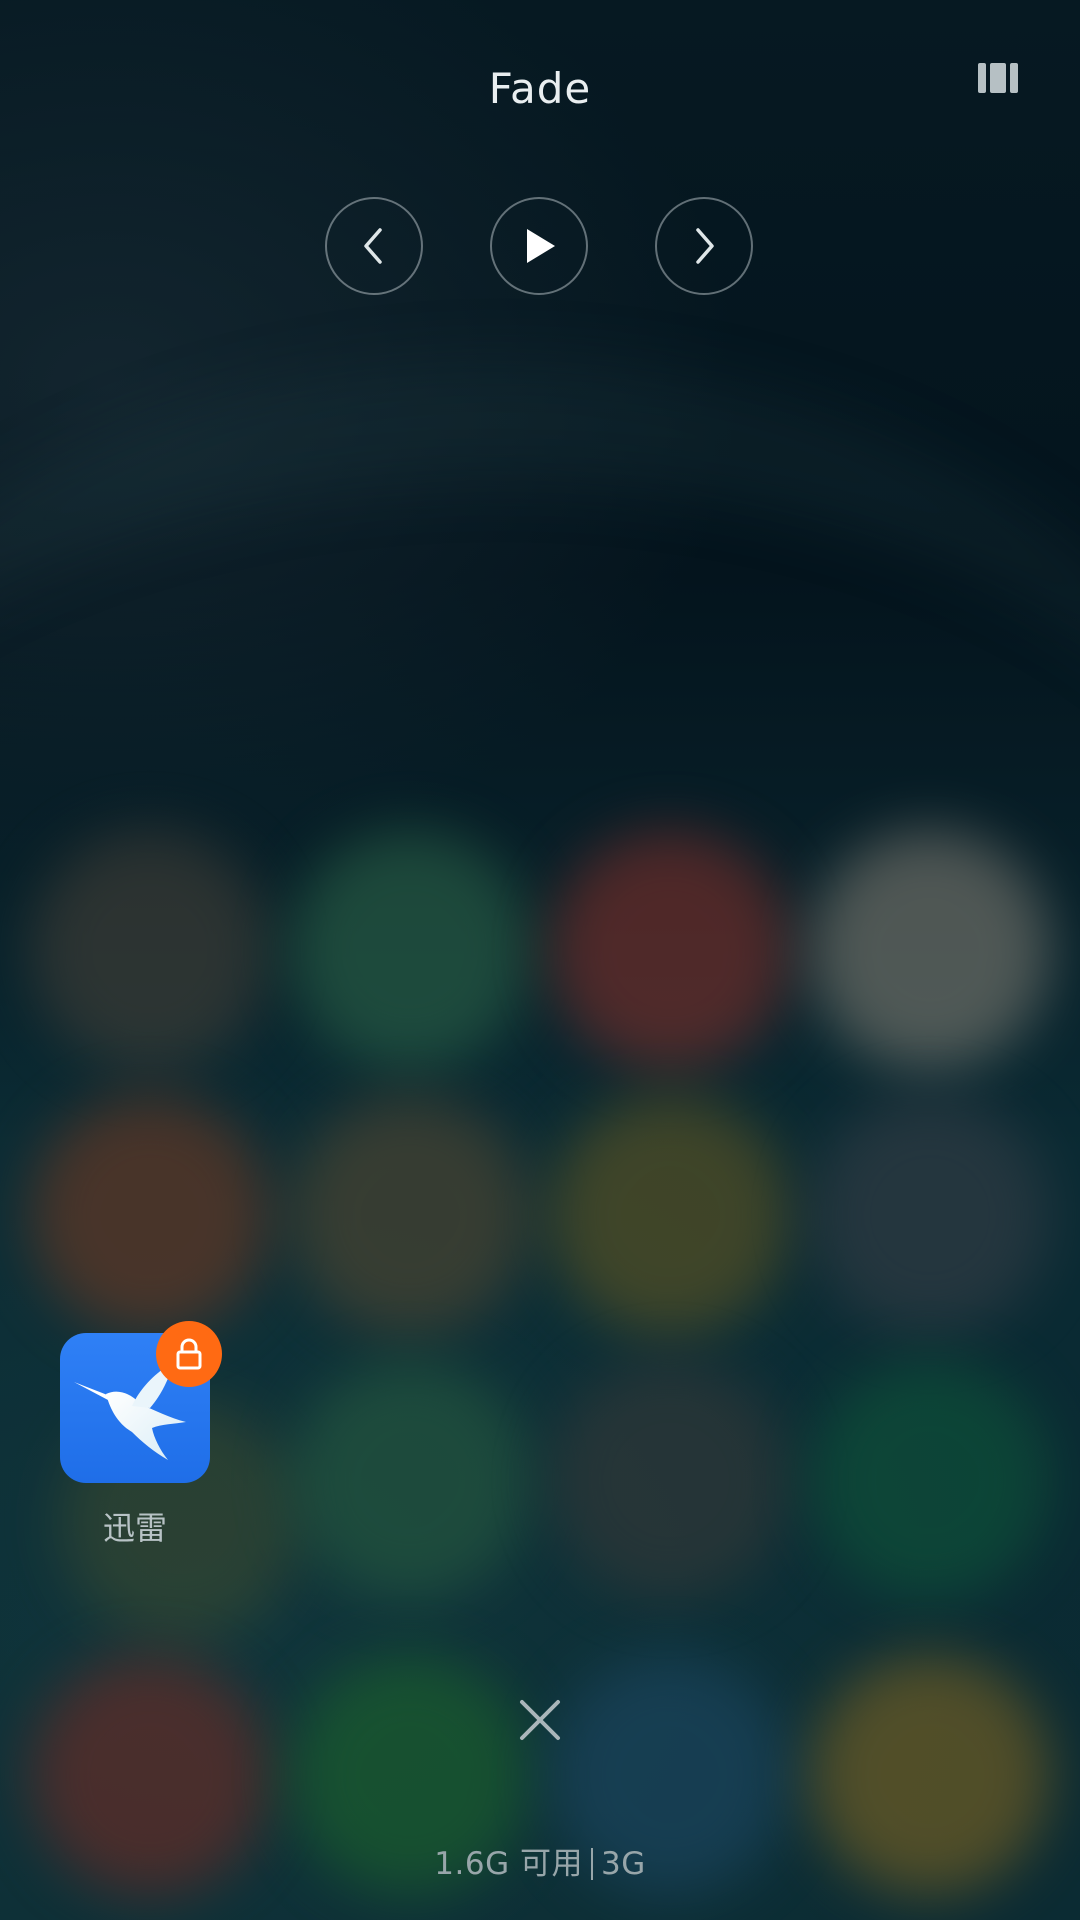  I want to click on lock-icon, so click(189, 1354).